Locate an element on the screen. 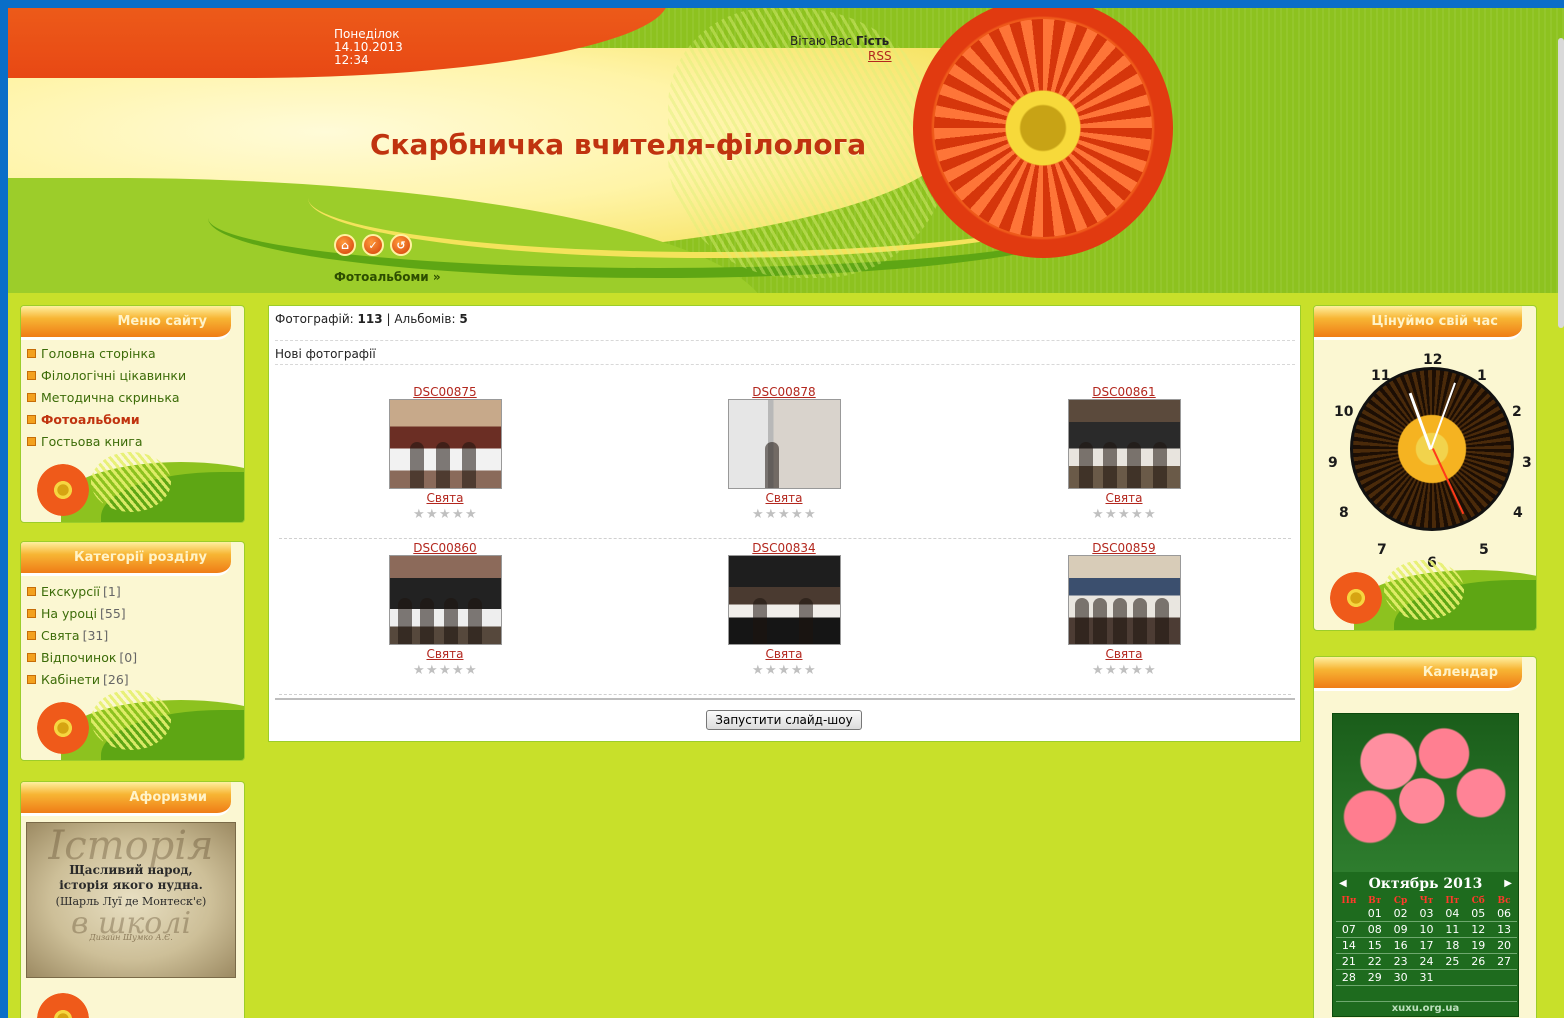 This screenshot has height=1018, width=1564. check-icon: ✓ is located at coordinates (373, 245).